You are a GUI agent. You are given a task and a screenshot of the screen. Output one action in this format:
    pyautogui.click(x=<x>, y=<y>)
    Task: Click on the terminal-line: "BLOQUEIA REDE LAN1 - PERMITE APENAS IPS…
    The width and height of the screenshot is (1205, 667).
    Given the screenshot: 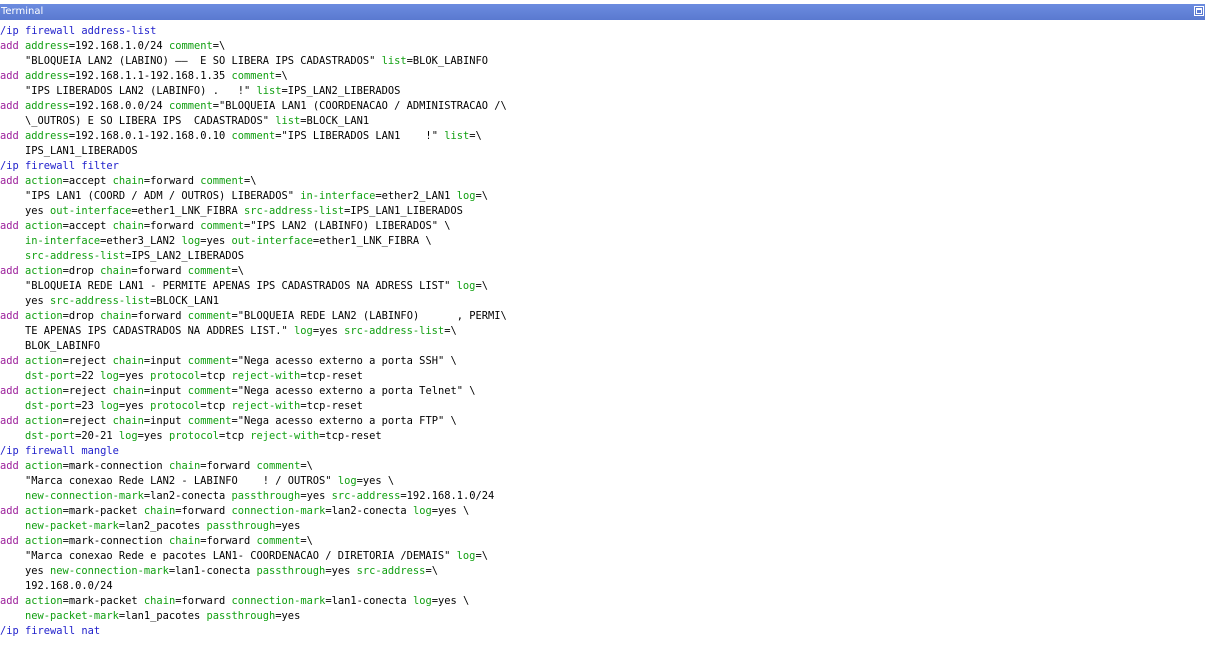 What is the action you would take?
    pyautogui.click(x=602, y=286)
    